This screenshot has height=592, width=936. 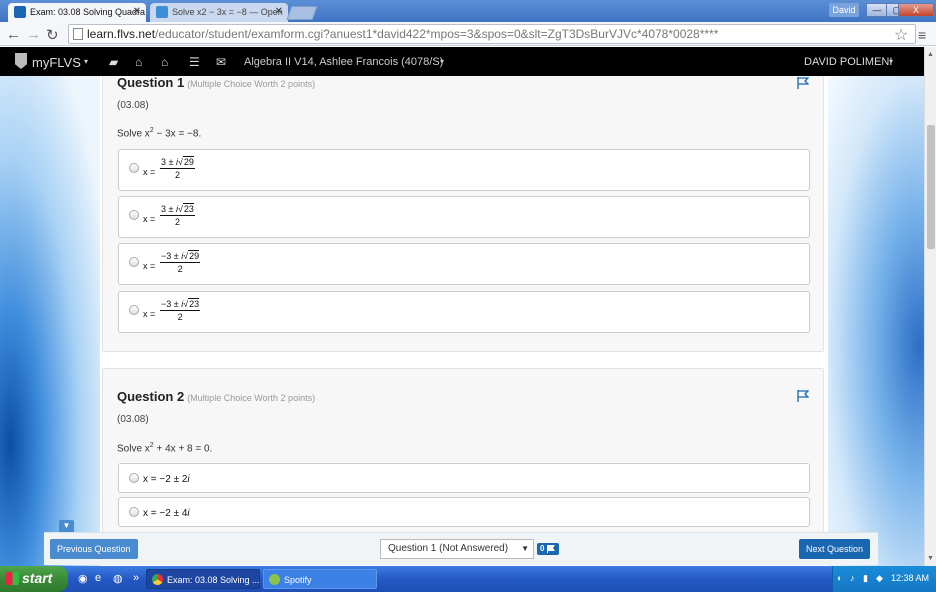 I want to click on question-prompt: Solve x2 + 4x + 8 = 0., so click(x=165, y=448).